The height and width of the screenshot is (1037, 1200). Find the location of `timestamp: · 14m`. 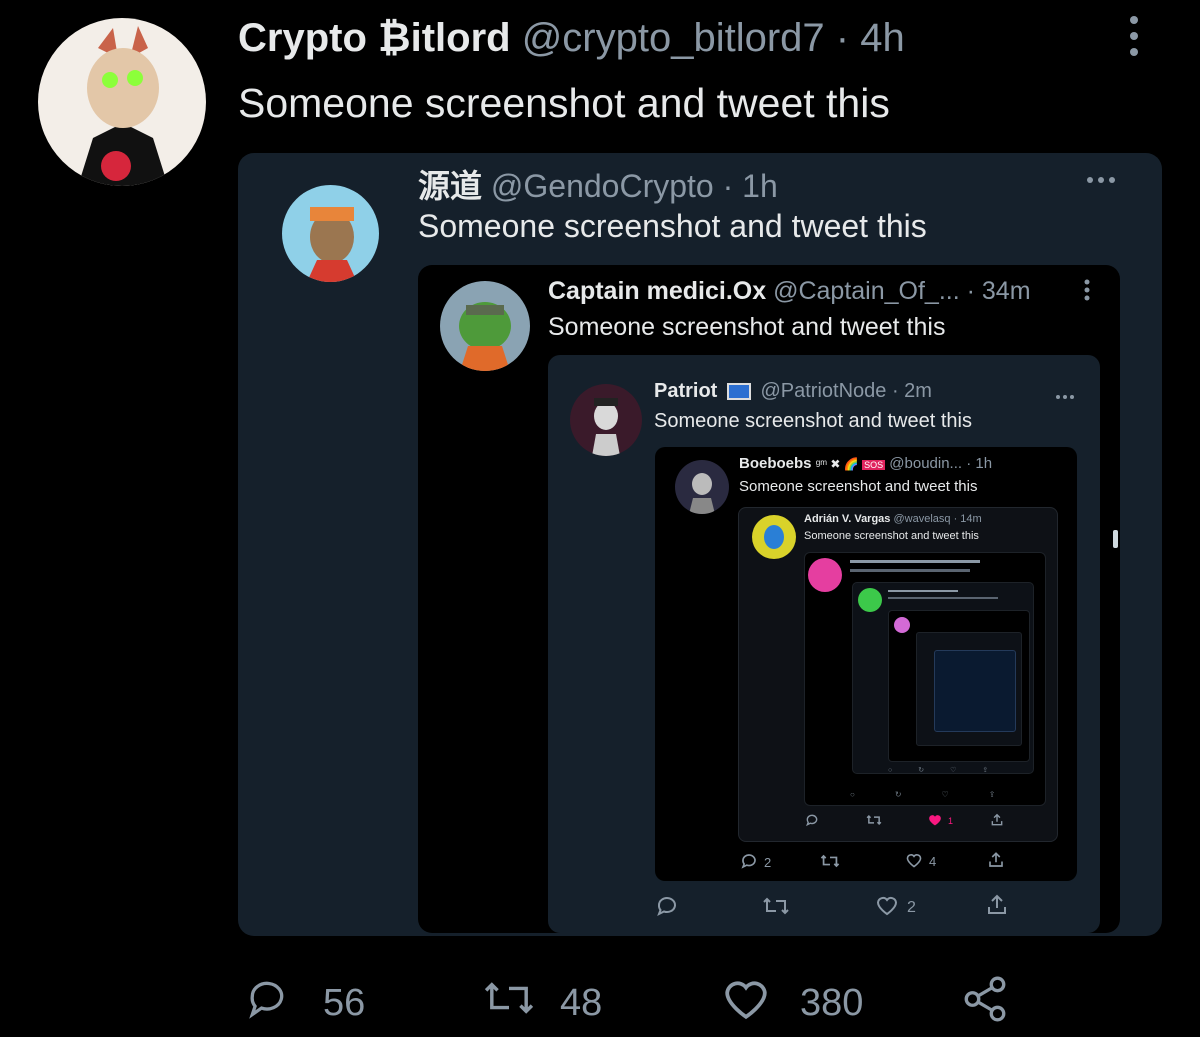

timestamp: · 14m is located at coordinates (968, 519).